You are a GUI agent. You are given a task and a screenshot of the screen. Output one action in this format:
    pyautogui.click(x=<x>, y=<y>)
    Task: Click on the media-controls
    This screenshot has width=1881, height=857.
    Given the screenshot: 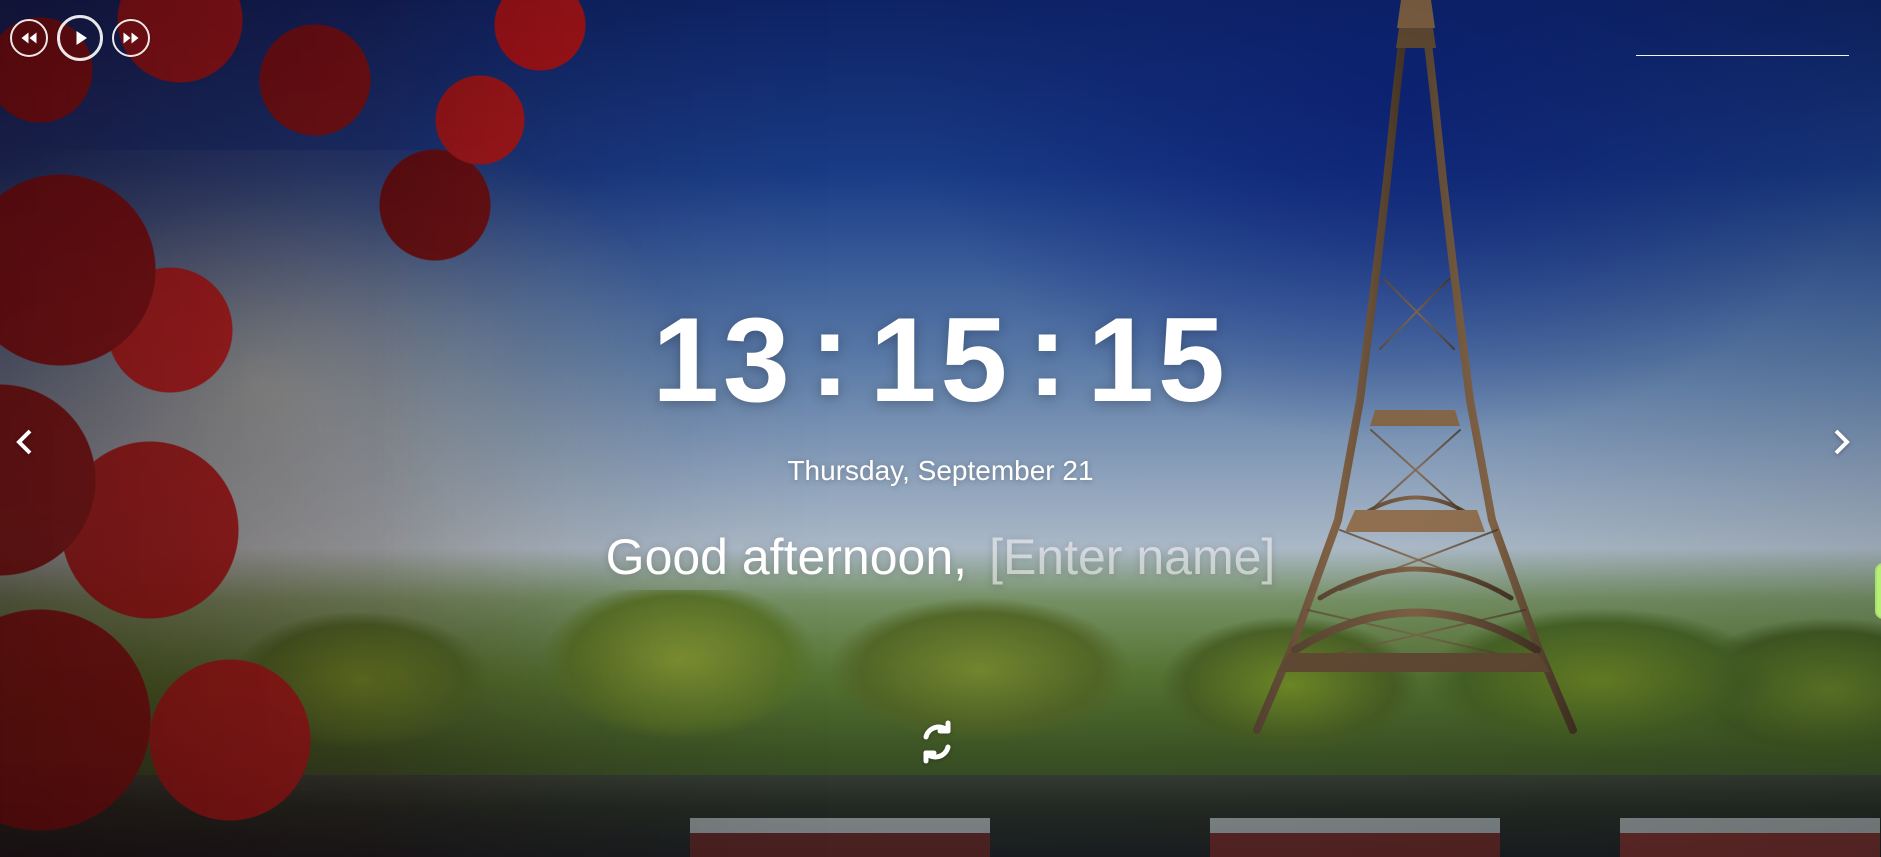 What is the action you would take?
    pyautogui.click(x=80, y=38)
    